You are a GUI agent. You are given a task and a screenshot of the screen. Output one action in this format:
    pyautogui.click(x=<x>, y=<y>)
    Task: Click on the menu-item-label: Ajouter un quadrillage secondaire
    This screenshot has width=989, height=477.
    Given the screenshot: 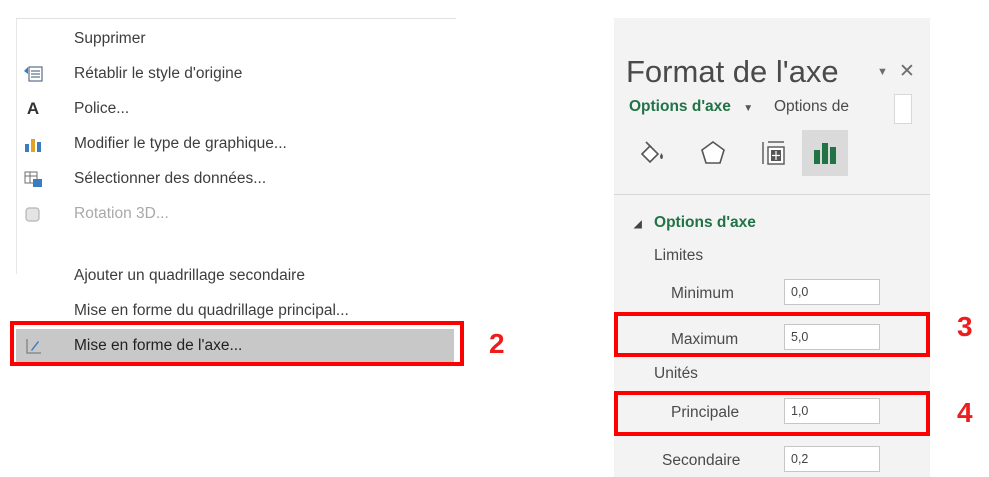 What is the action you would take?
    pyautogui.click(x=189, y=275)
    